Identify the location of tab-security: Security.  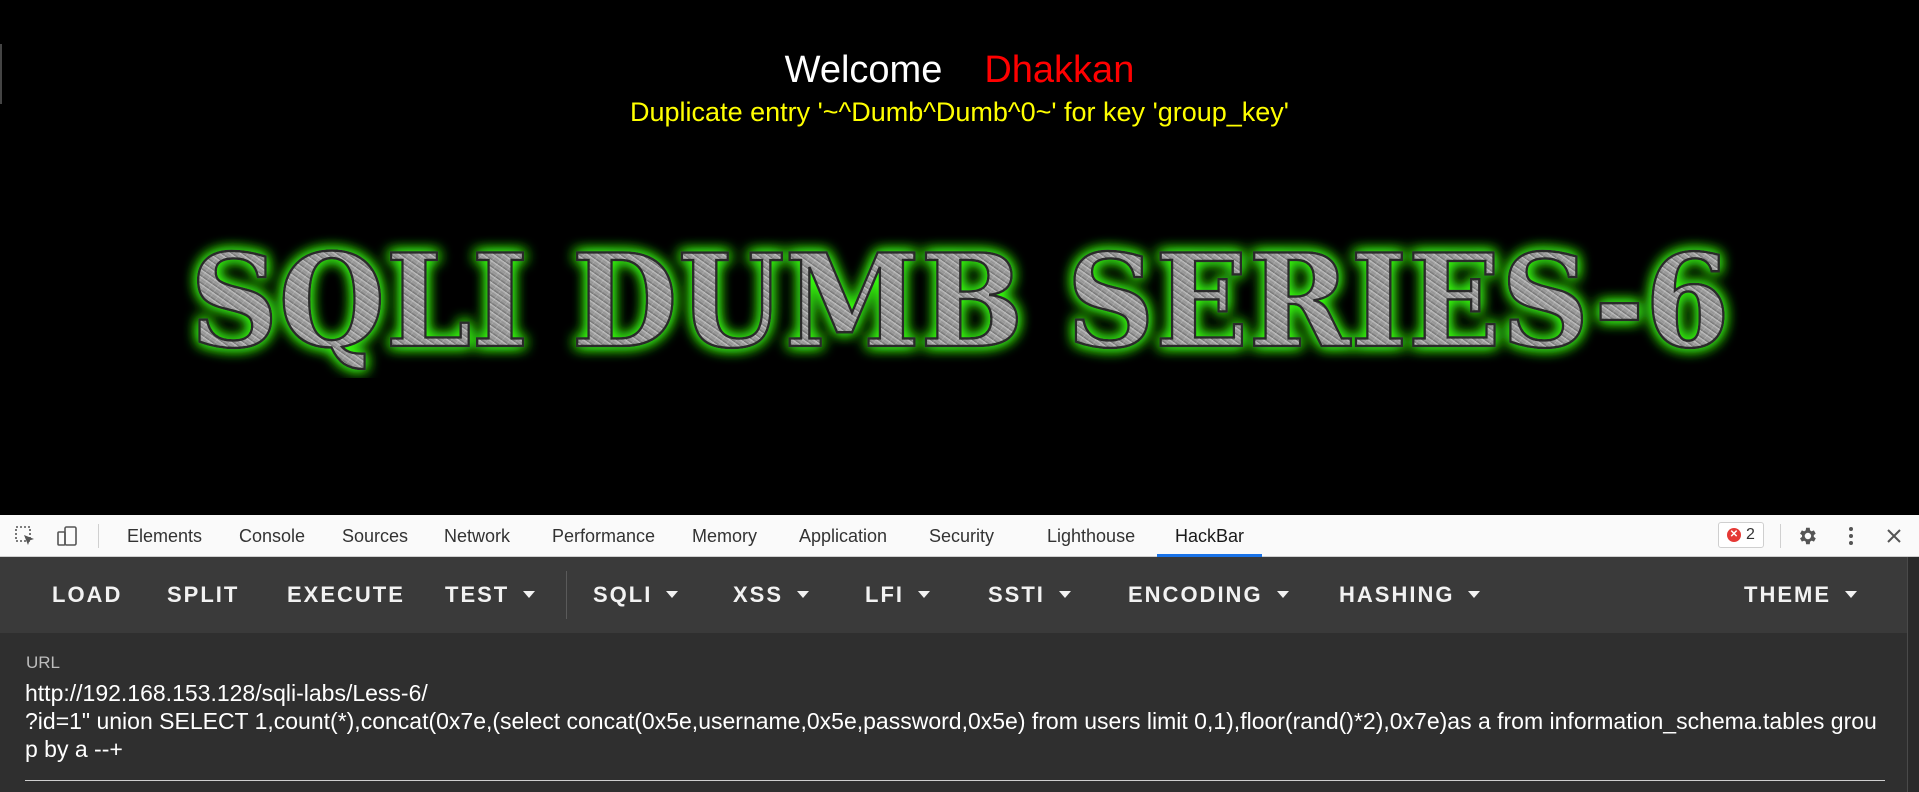
(961, 536).